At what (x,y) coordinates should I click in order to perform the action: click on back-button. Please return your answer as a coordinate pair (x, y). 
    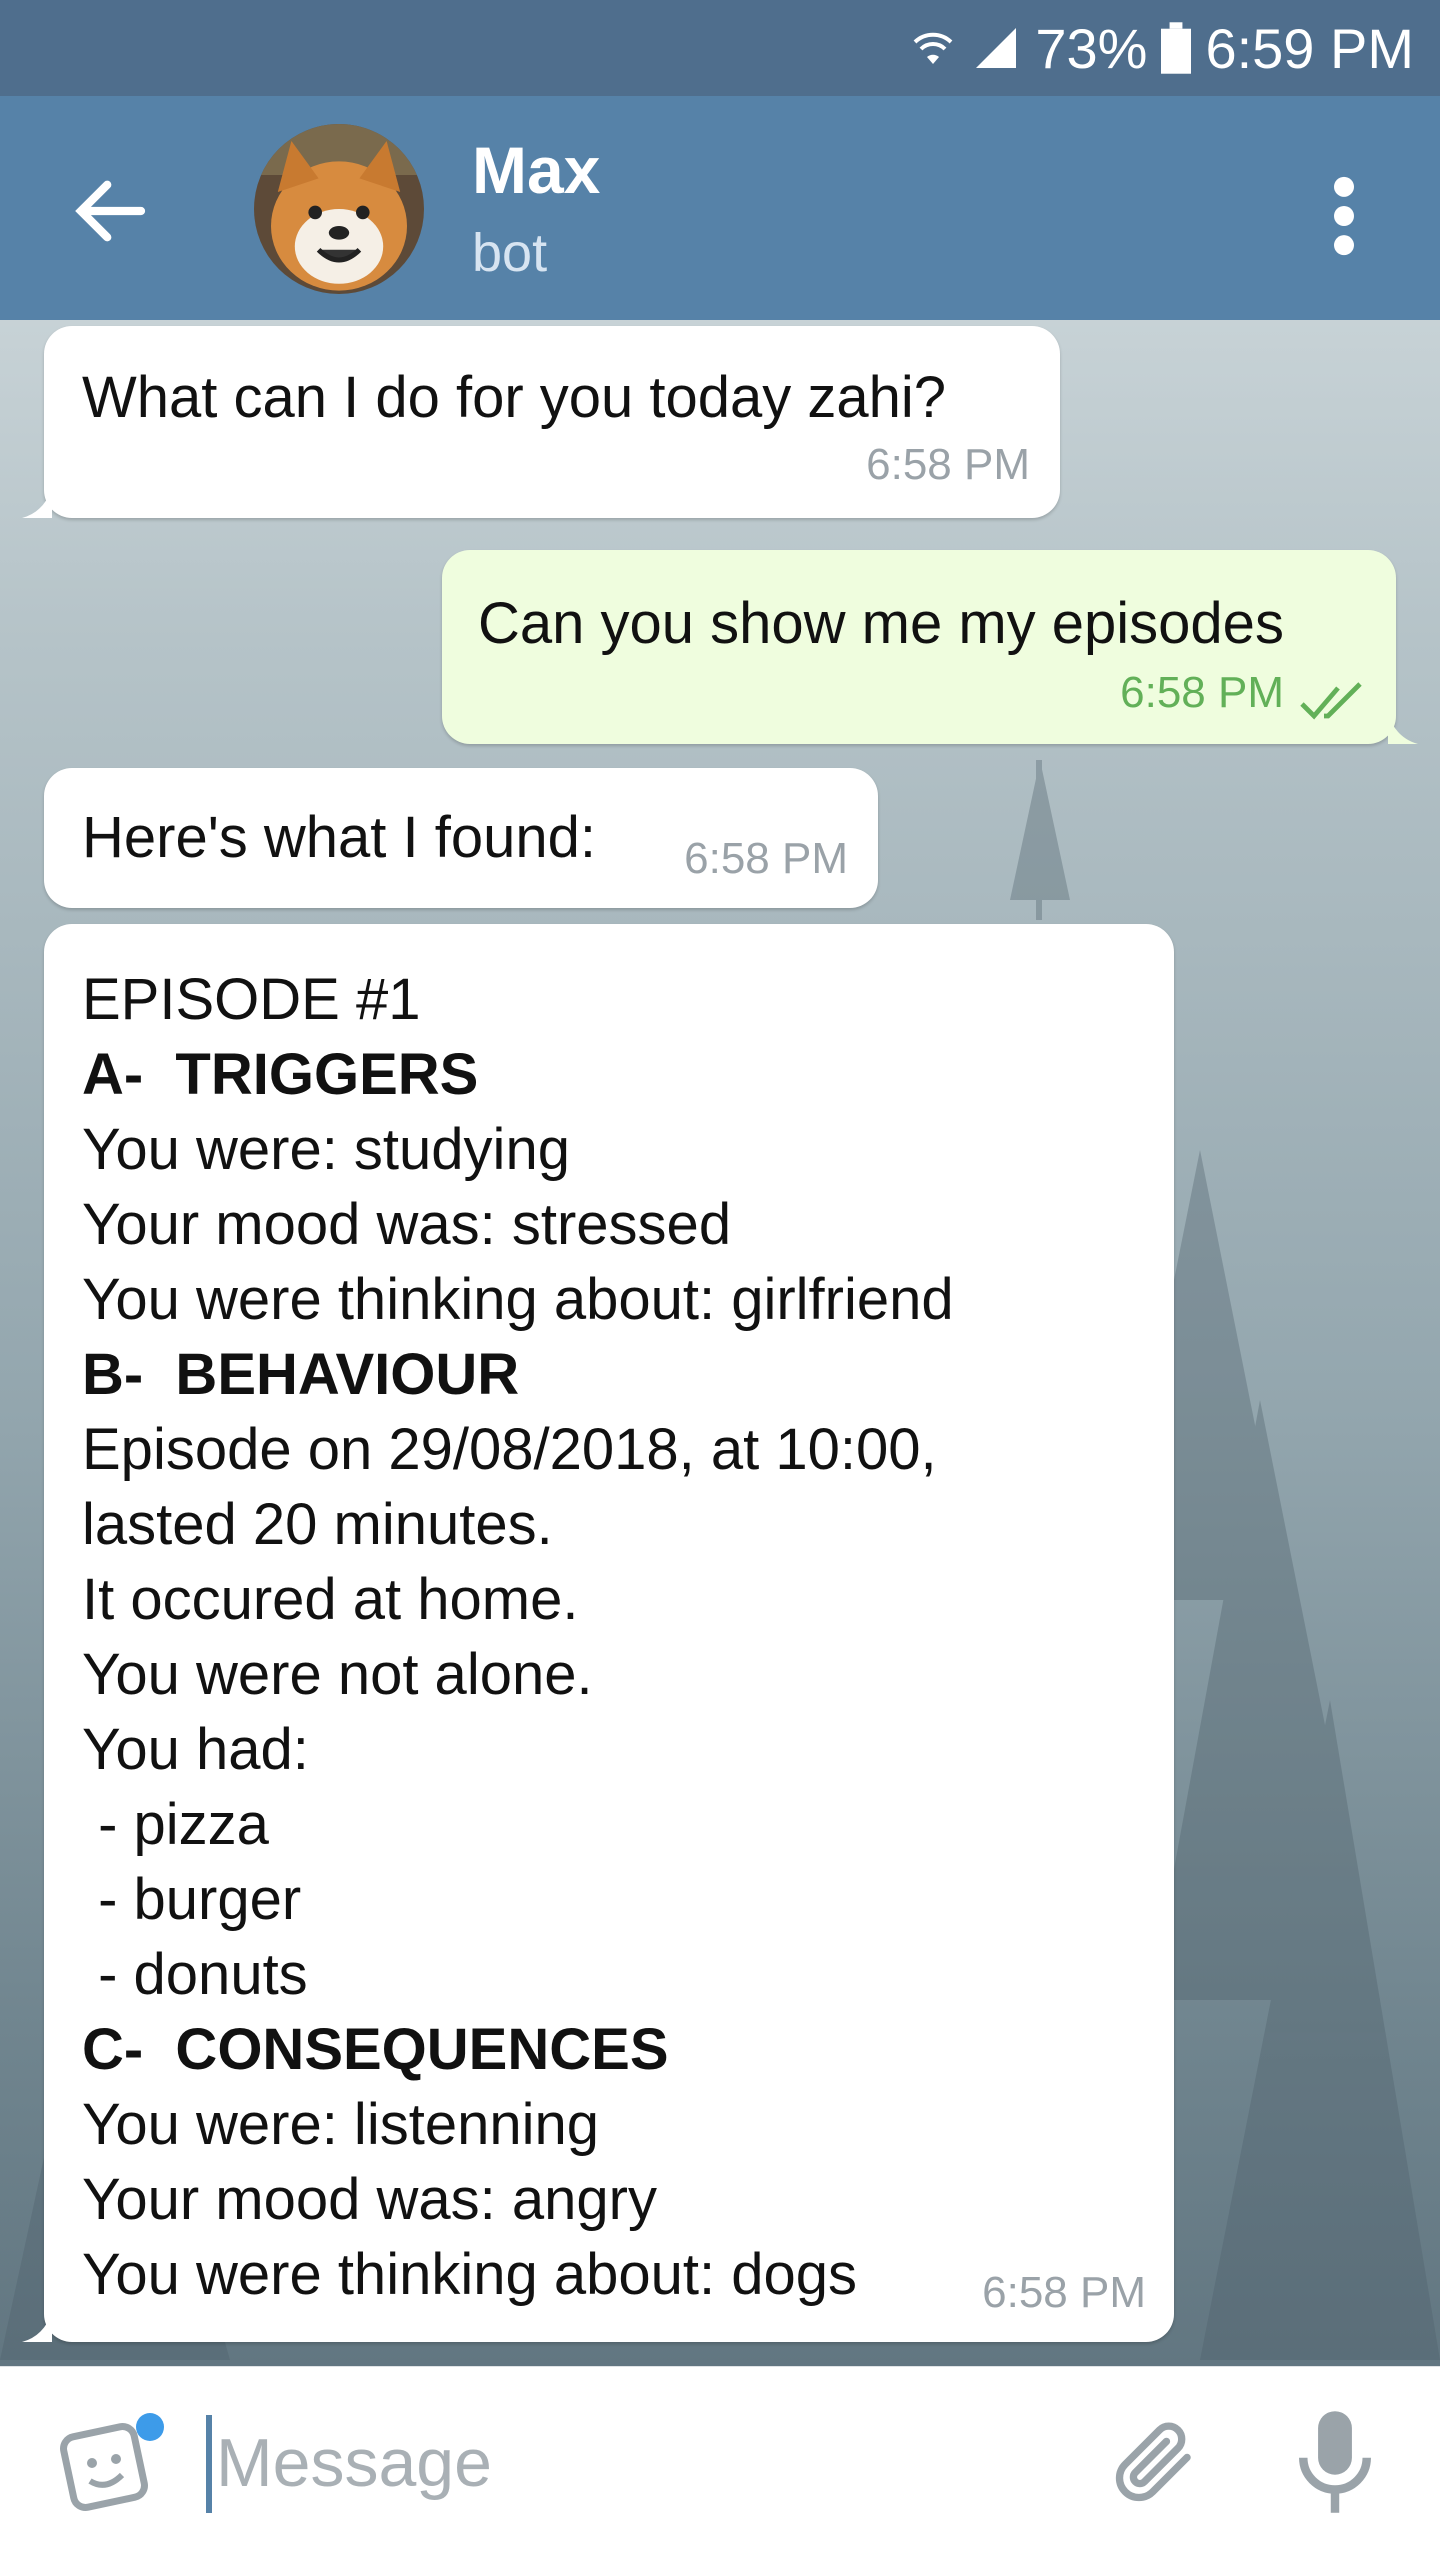
    Looking at the image, I should click on (111, 211).